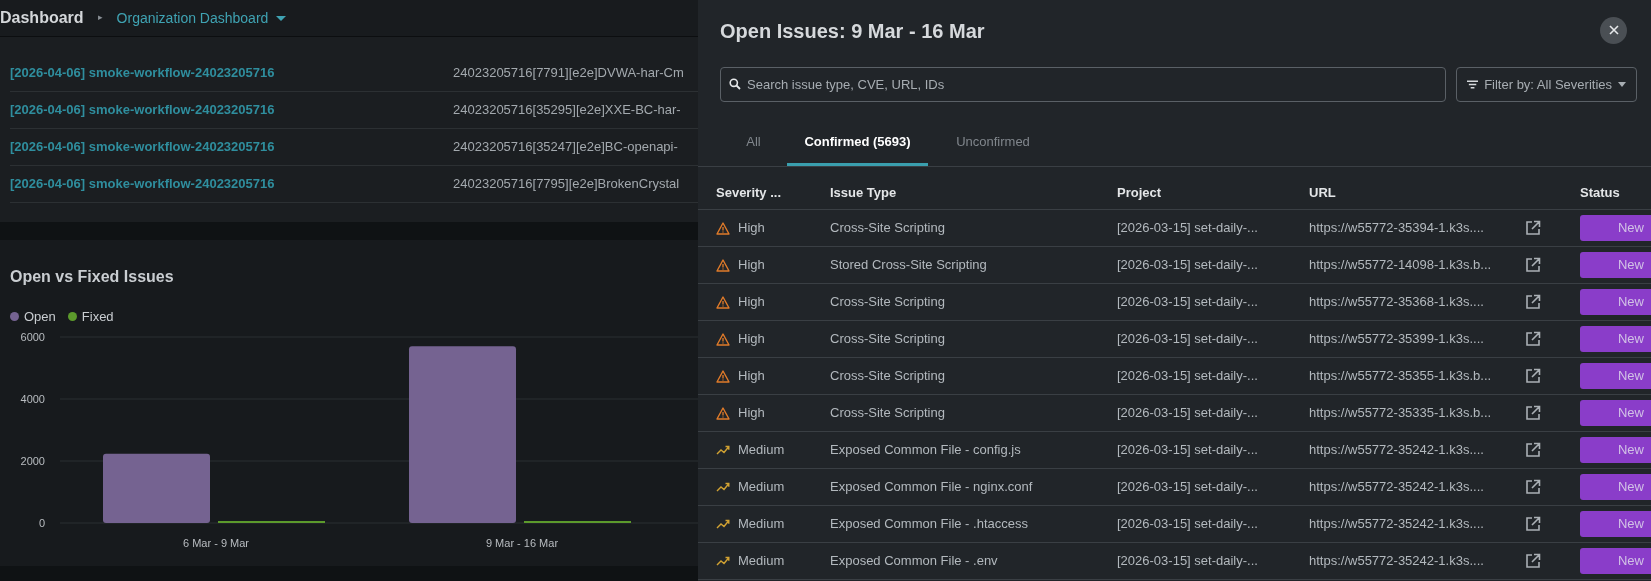 The image size is (1651, 581). I want to click on column-header: Project, so click(1140, 192).